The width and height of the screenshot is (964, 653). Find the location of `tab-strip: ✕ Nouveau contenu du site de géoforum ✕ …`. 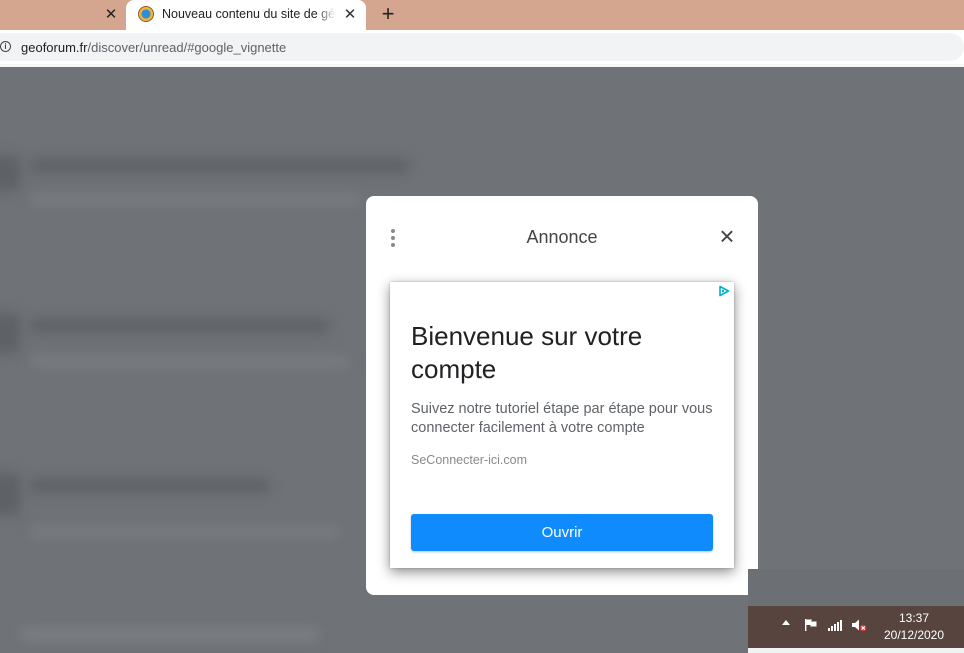

tab-strip: ✕ Nouveau contenu du site de géoforum ✕ … is located at coordinates (482, 15).